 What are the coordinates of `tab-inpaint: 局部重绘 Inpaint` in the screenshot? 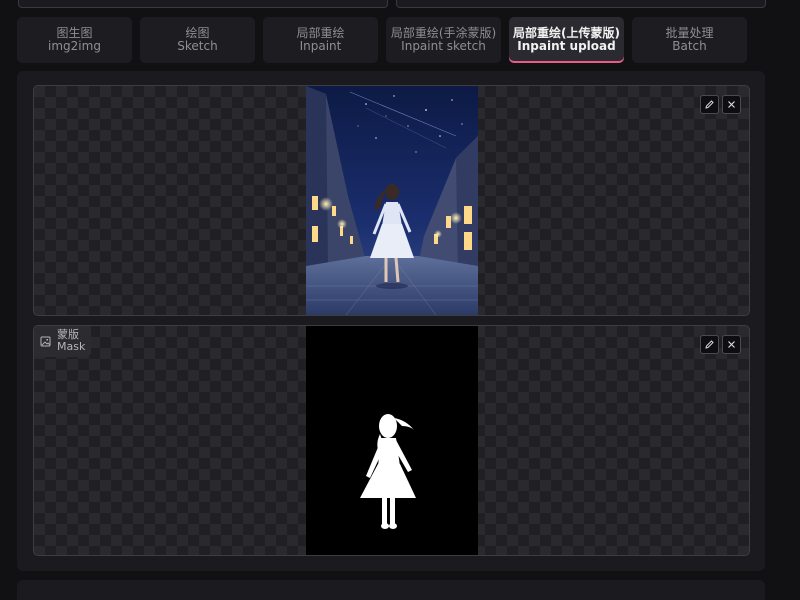 It's located at (320, 40).